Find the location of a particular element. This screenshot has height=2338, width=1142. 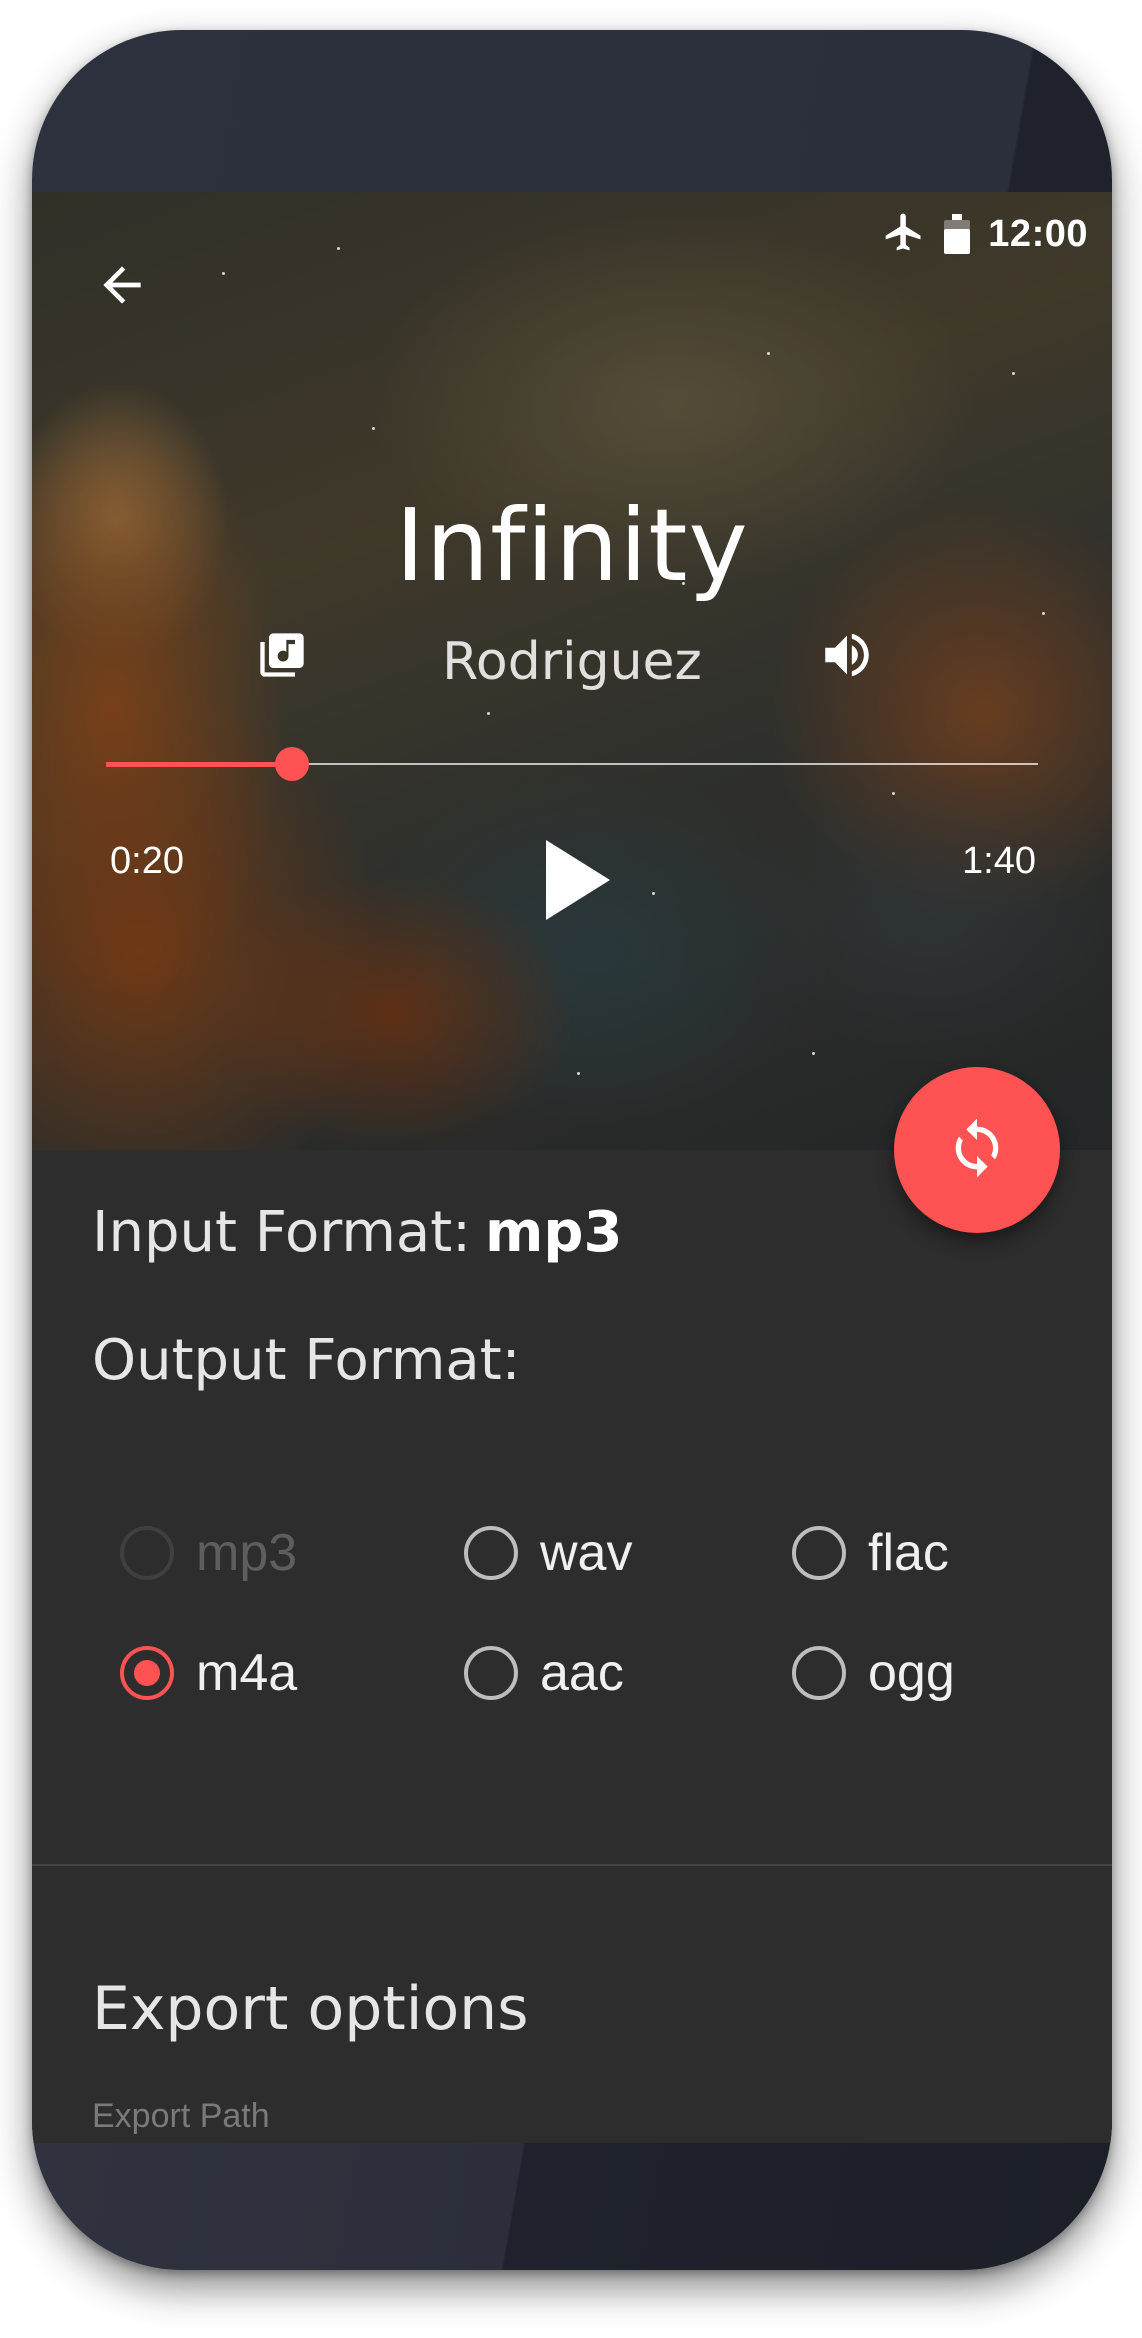

seek-progress is located at coordinates (199, 764).